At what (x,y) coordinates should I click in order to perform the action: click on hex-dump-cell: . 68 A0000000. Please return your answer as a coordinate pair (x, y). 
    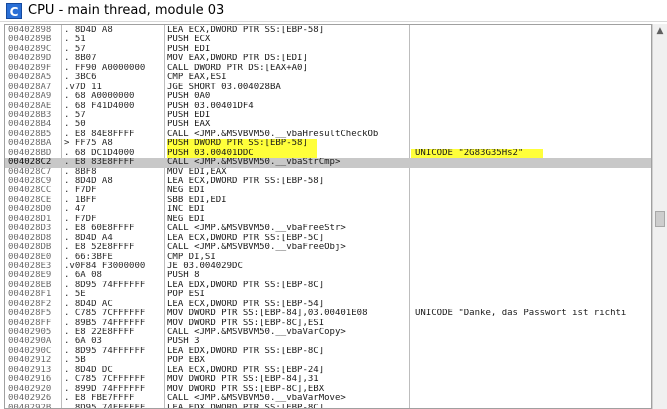
    Looking at the image, I should click on (99, 97).